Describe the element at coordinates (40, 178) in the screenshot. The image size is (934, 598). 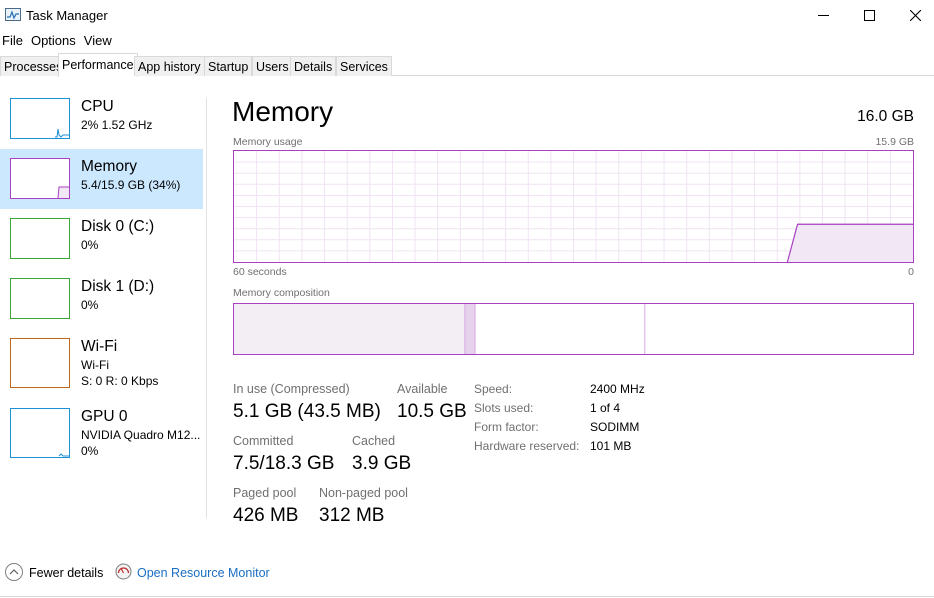
I see `memory-thumbnail` at that location.